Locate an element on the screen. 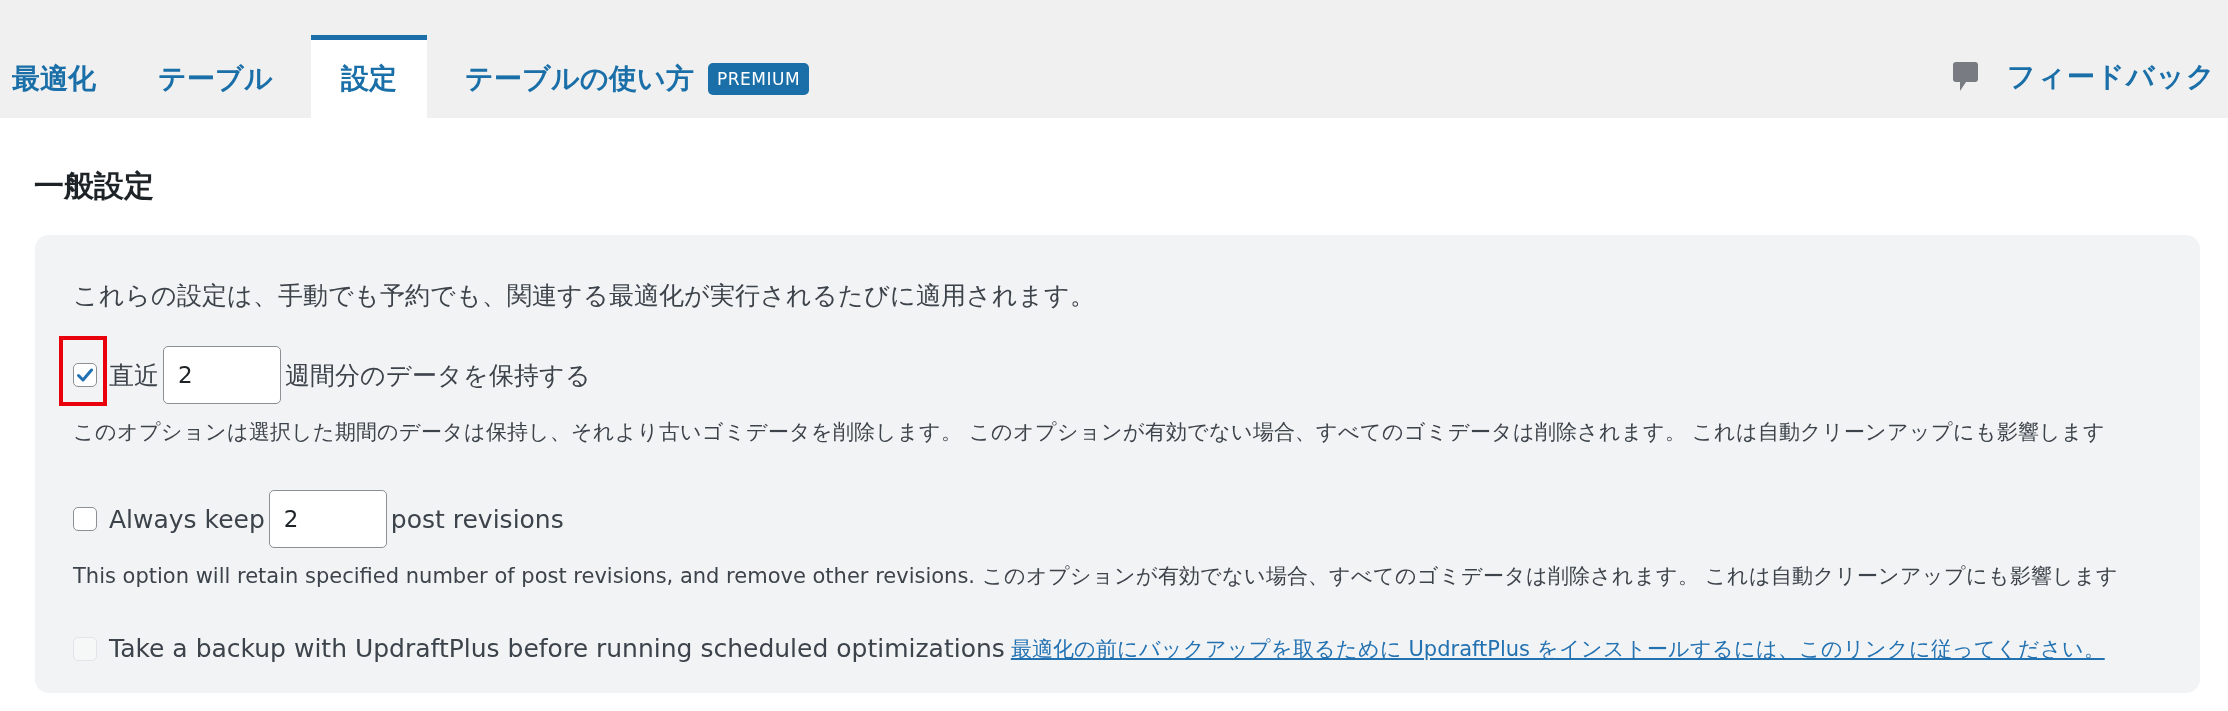 Image resolution: width=2228 pixels, height=711 pixels. option-description: このオプションは選択した期間のデータは保持し、それより古いゴミデータを削除します。 このオプションが有効でない場合、すべてのゴミデータは削除されます。 これは自動クリーンアップにも影響します is located at coordinates (1090, 432).